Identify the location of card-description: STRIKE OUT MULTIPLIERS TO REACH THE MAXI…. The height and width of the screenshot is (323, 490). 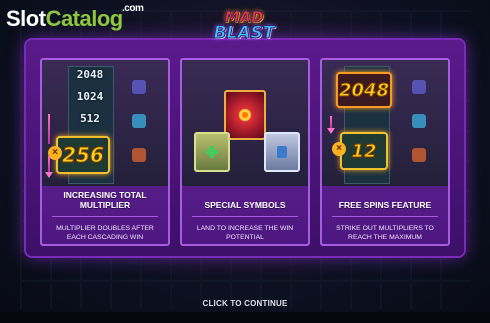
(385, 233).